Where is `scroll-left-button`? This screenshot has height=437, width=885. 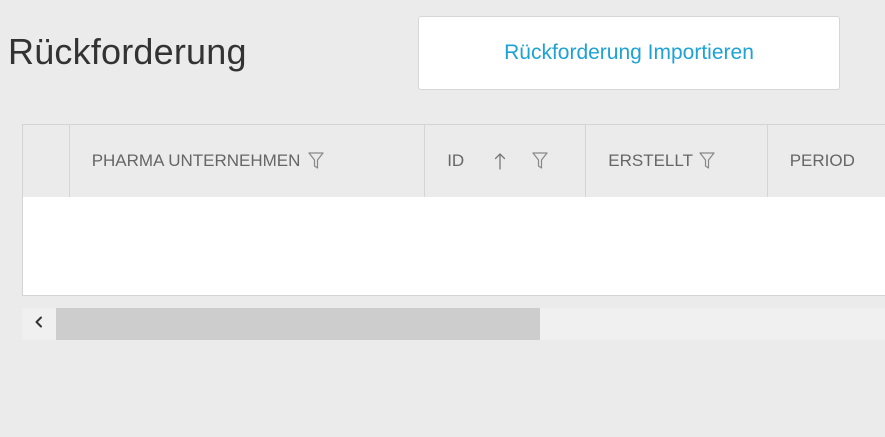 scroll-left-button is located at coordinates (39, 324).